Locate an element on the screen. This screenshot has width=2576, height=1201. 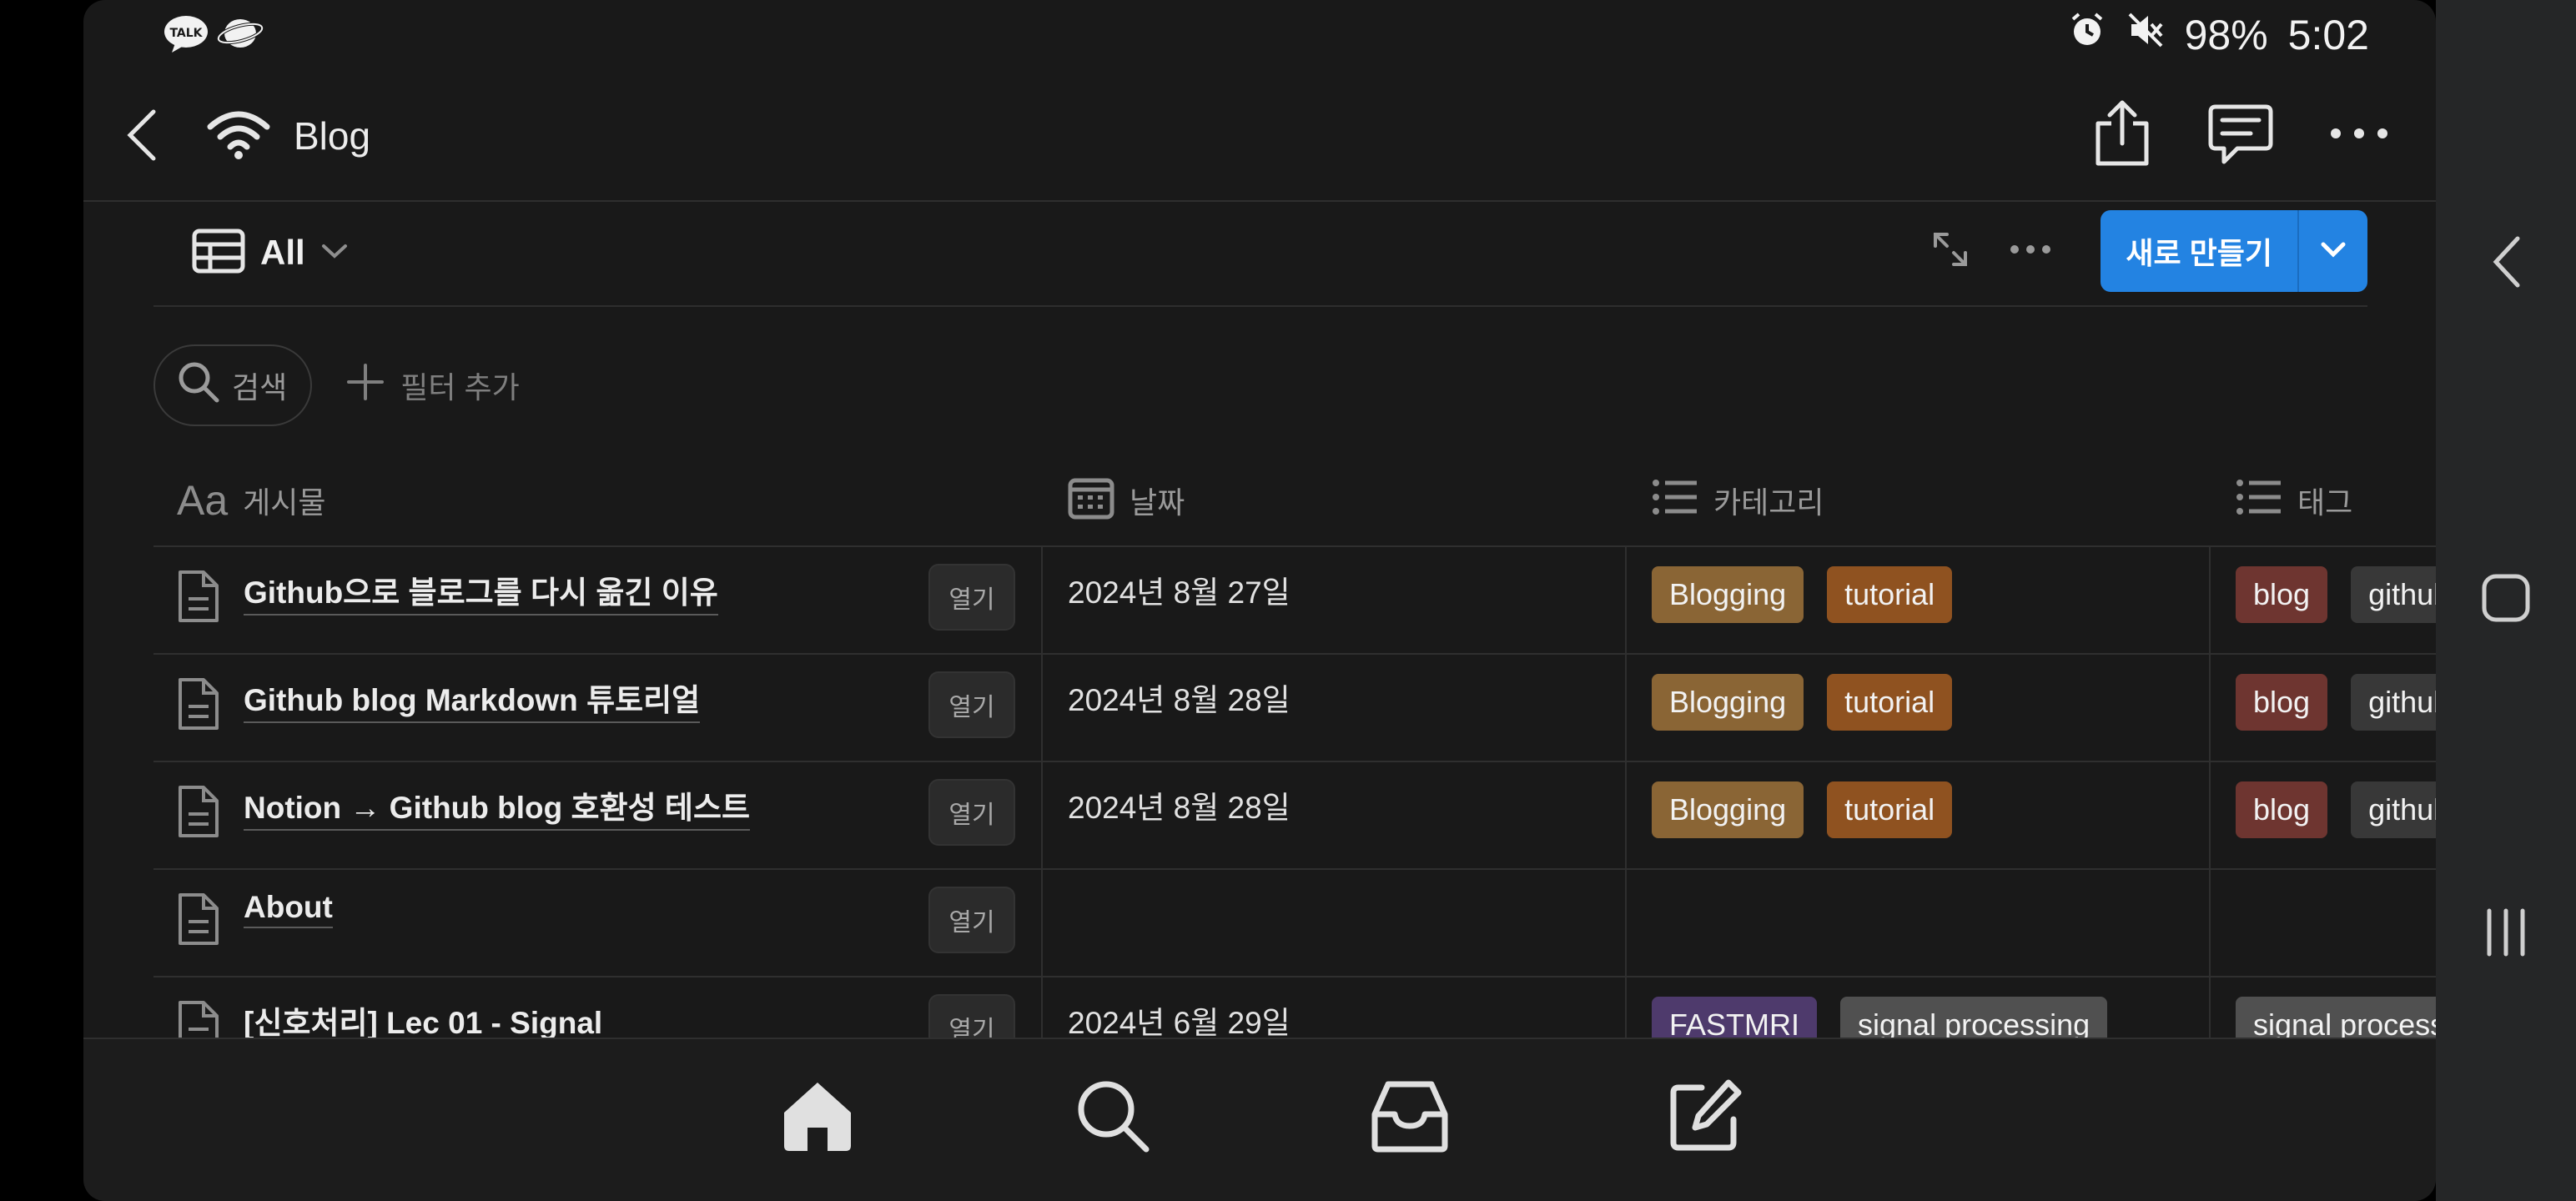
new-page-button-group: 새로 만들기 is located at coordinates (2234, 251).